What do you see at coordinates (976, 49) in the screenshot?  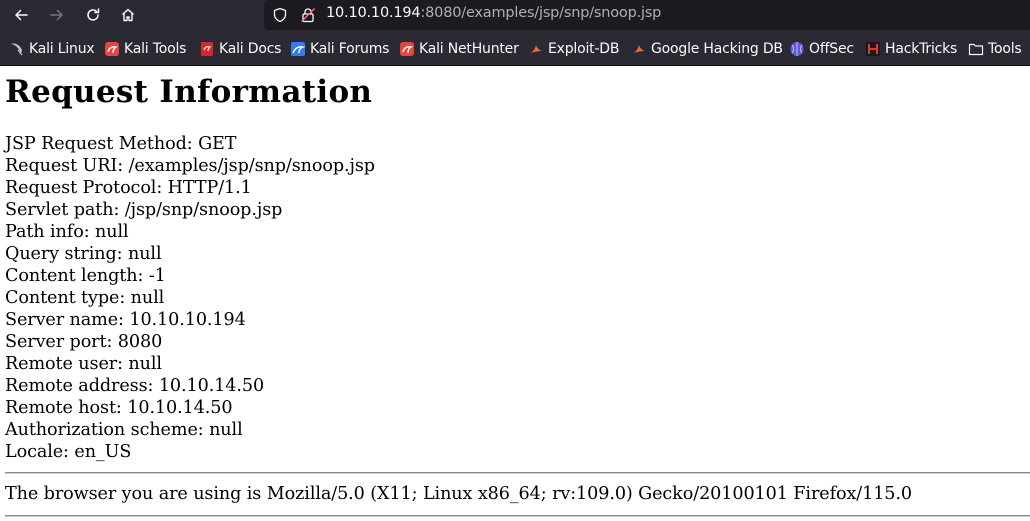 I see `folder-icon` at bounding box center [976, 49].